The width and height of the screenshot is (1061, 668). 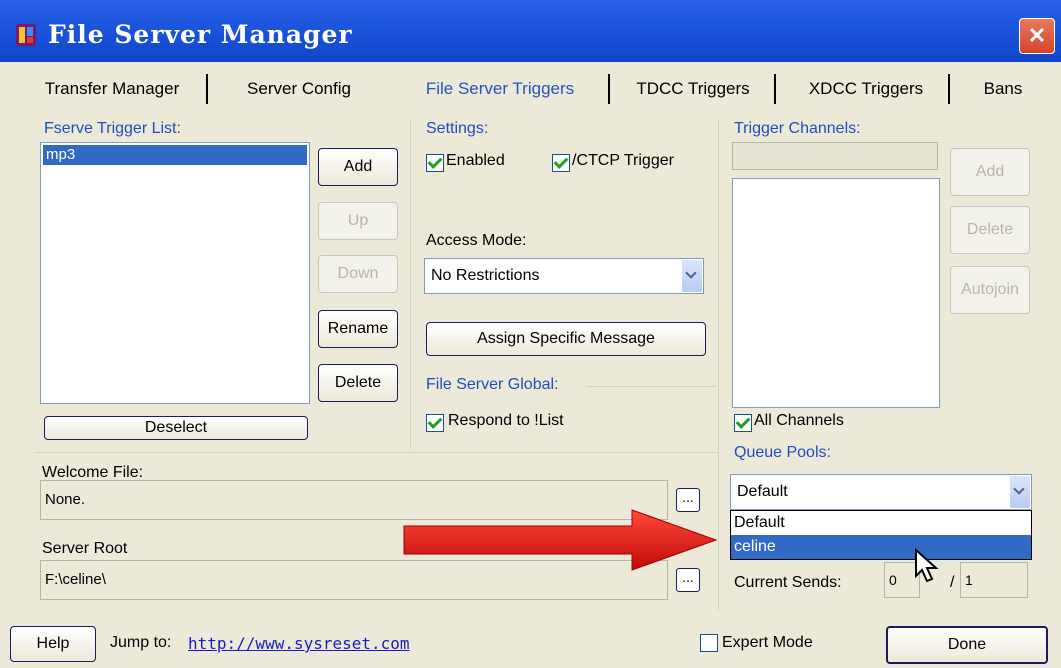 I want to click on trigger-channels-listbox, so click(x=836, y=293).